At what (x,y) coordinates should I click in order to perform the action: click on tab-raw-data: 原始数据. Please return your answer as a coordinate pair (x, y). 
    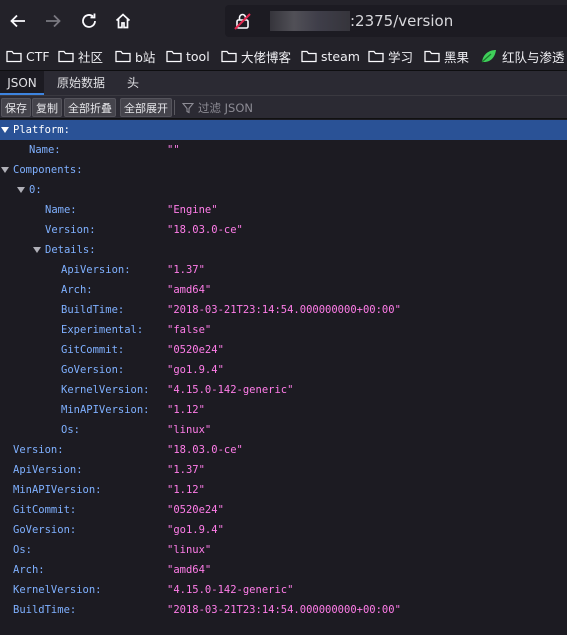
    Looking at the image, I should click on (81, 83).